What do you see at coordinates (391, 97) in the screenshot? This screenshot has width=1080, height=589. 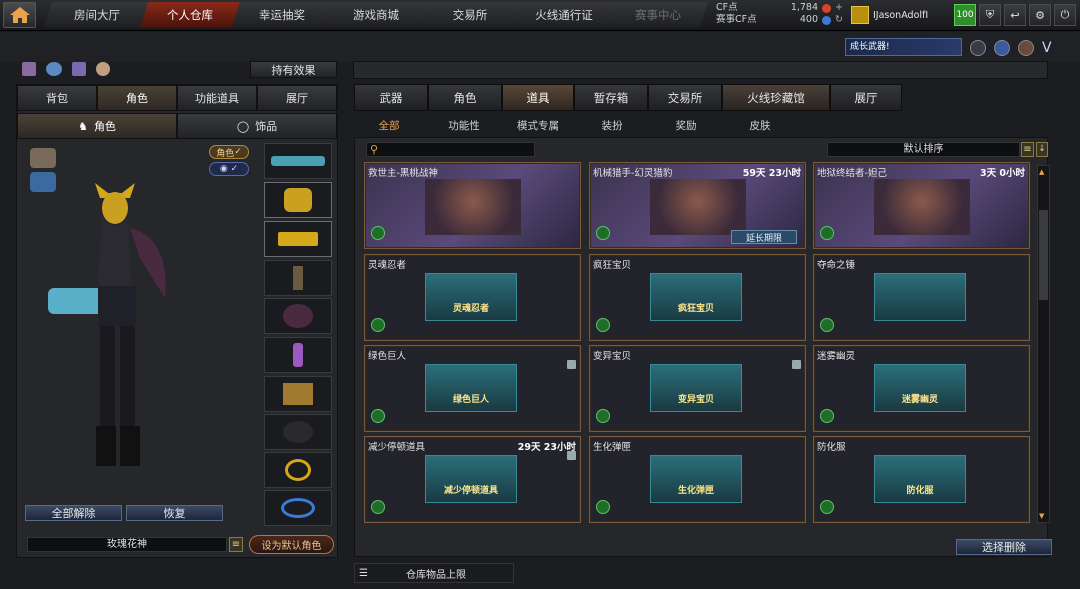 I see `tab-weapons: 武器` at bounding box center [391, 97].